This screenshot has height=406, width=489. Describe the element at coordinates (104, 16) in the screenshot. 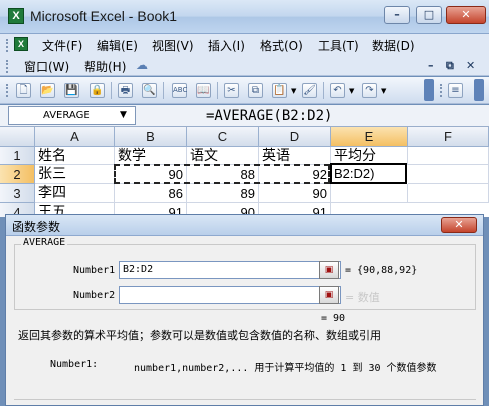

I see `window-title: Microsoft Excel - Book1` at that location.